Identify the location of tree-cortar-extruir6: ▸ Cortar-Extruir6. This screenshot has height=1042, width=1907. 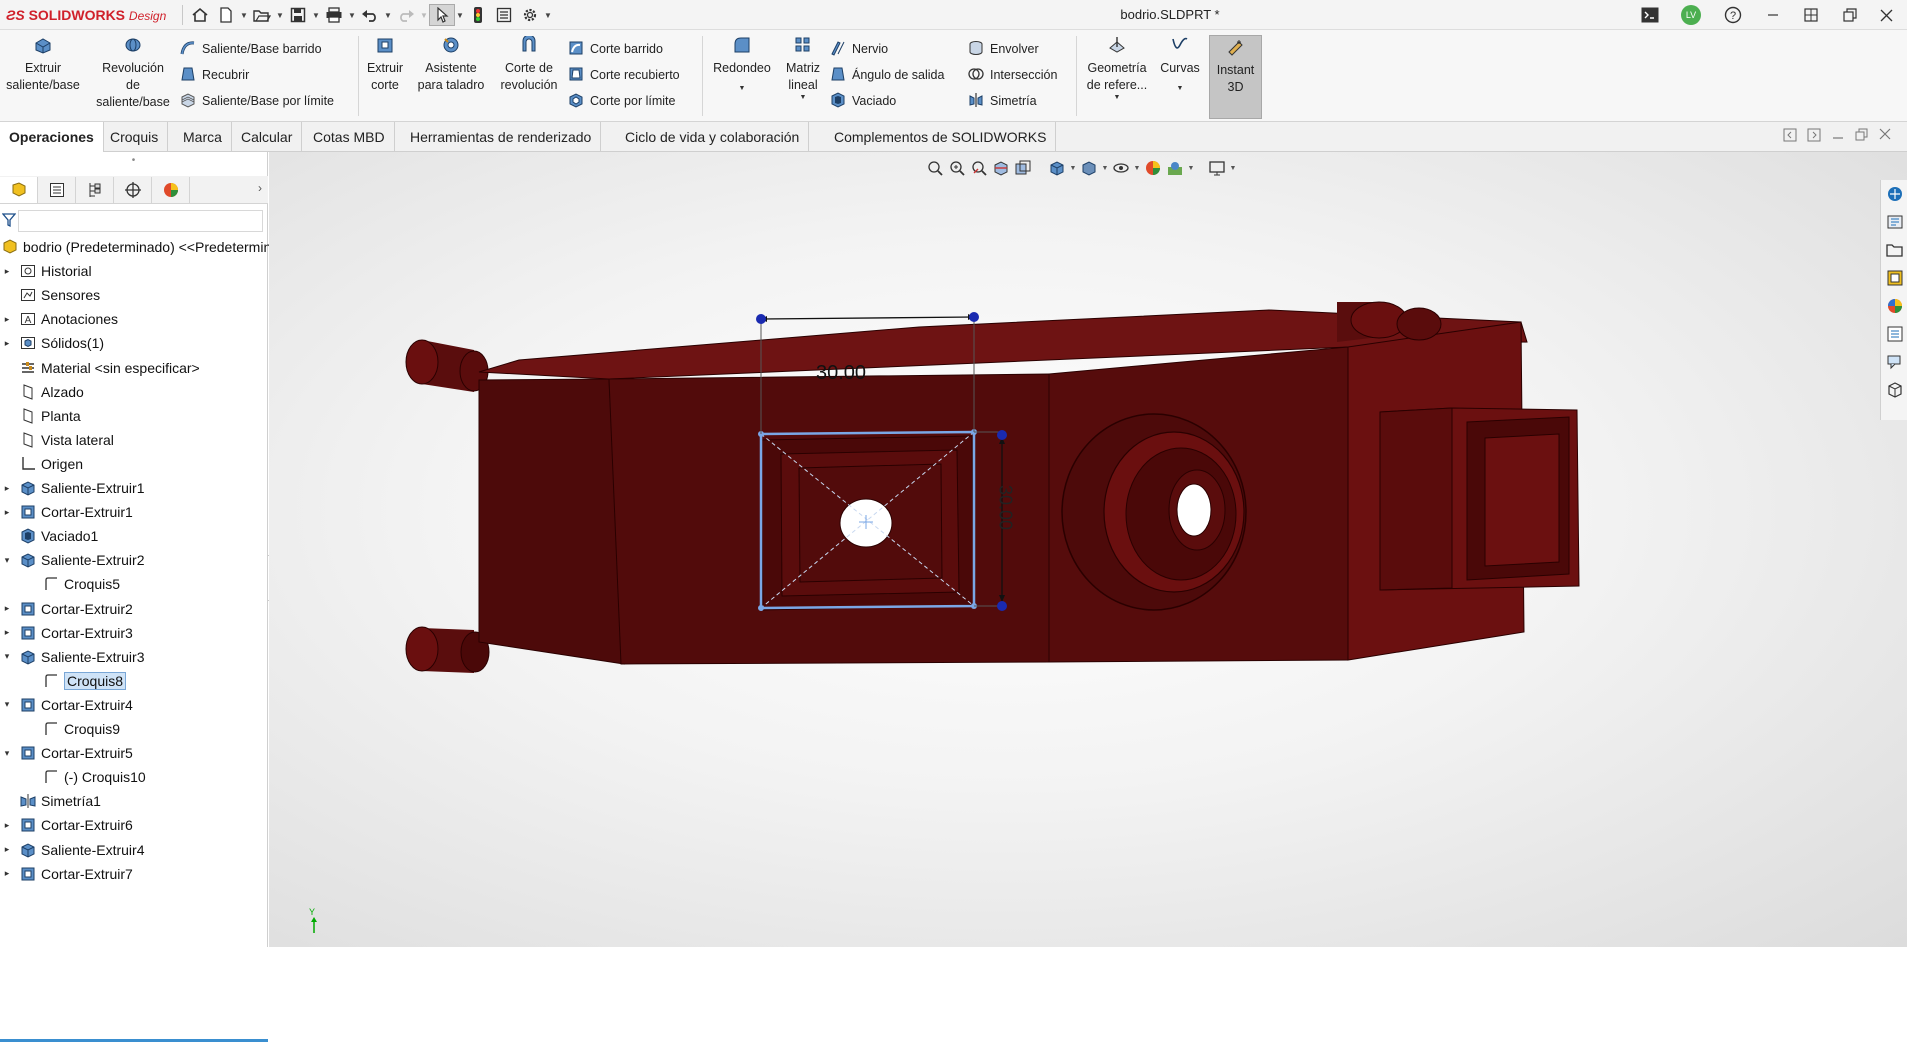
(69, 825).